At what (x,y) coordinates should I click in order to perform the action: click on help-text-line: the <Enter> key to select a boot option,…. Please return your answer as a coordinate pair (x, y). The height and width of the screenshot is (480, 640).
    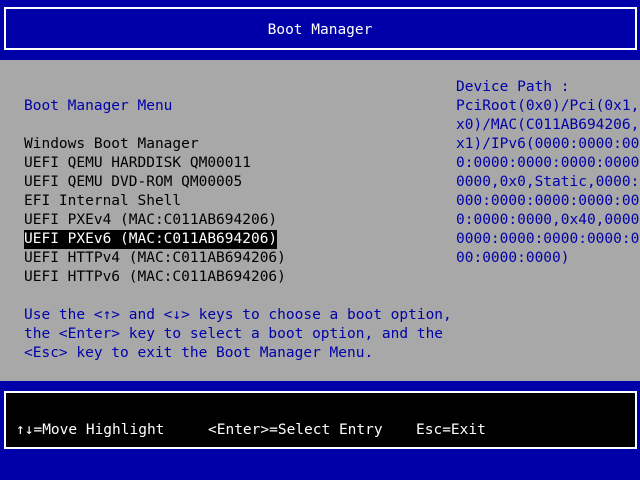
    Looking at the image, I should click on (234, 334).